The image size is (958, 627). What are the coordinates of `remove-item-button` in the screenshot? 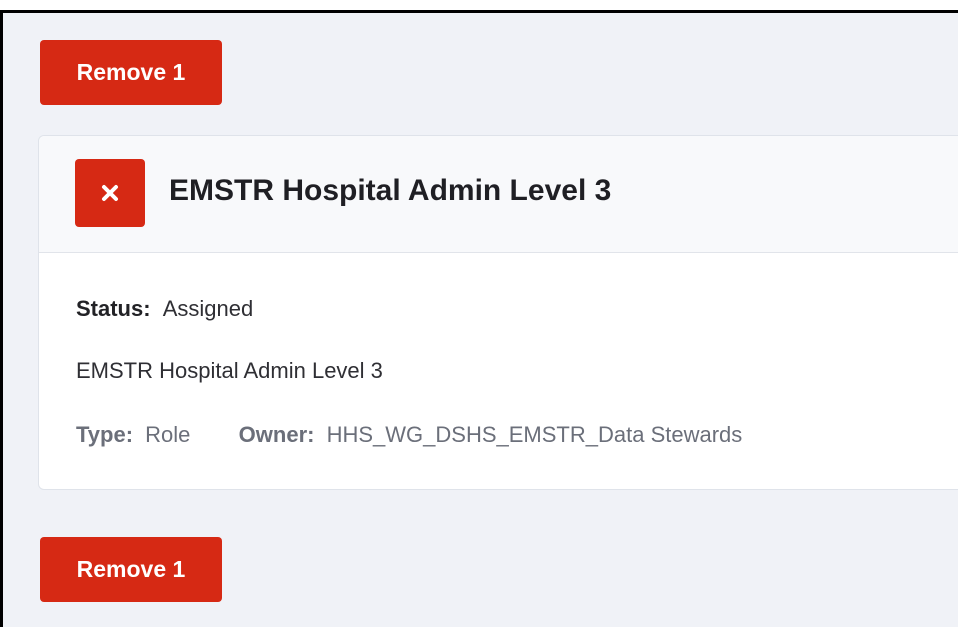 It's located at (110, 193).